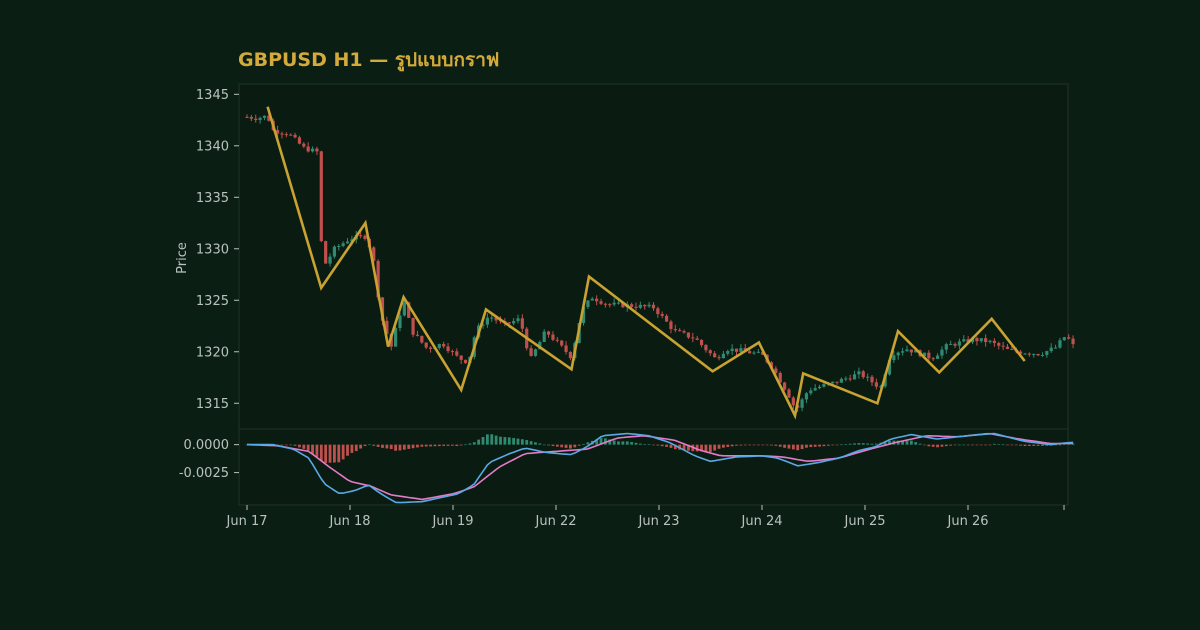  I want to click on price-tick-label: 1345, so click(212, 95).